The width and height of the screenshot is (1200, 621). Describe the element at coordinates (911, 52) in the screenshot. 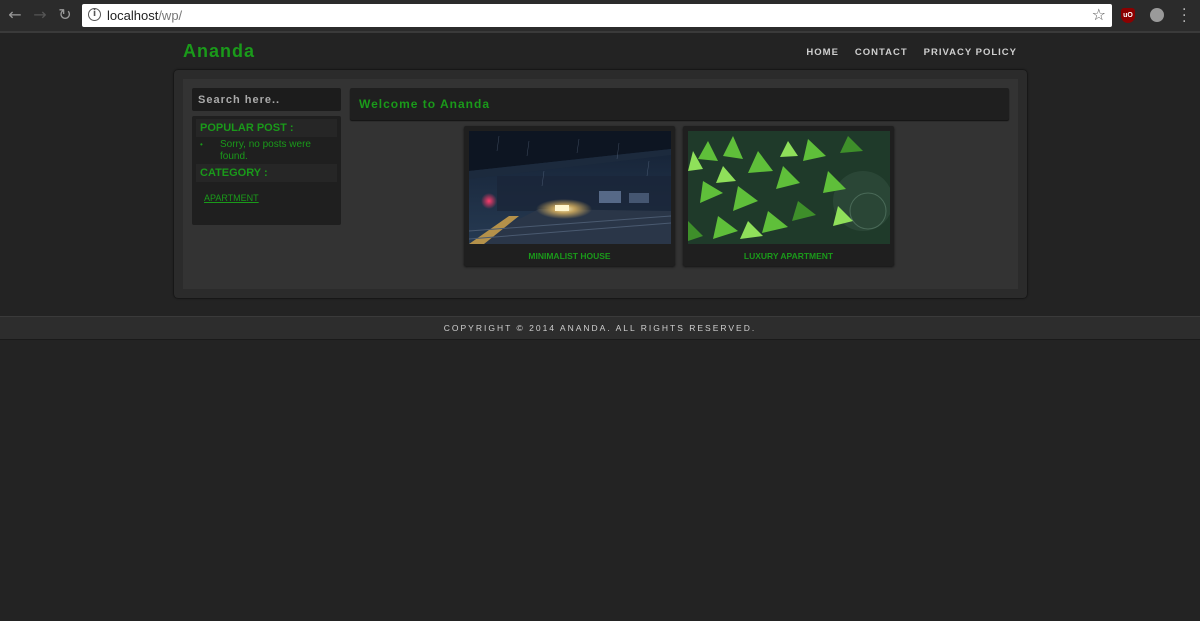

I see `top-navigation: HOME CONTACT PRIVACY POLICY` at that location.